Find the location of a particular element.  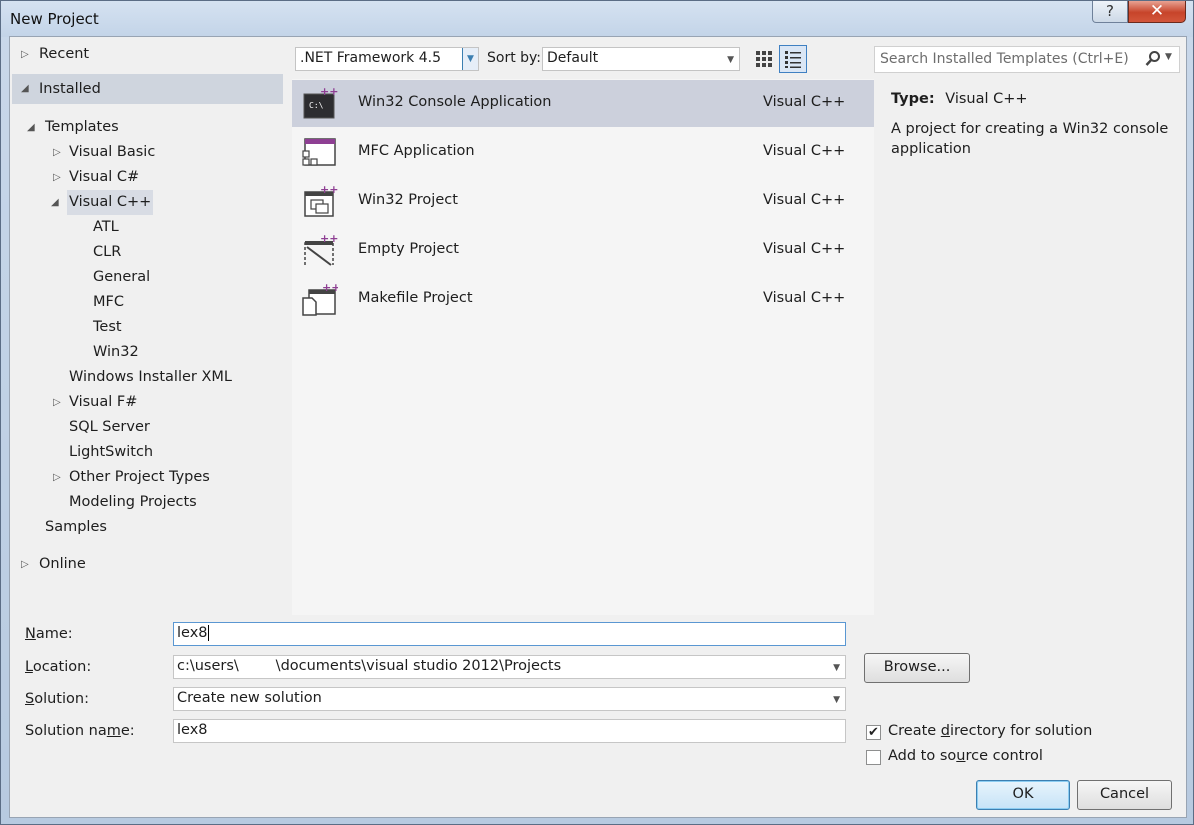

tree-item-recent: ▷ Recent is located at coordinates (145, 54).